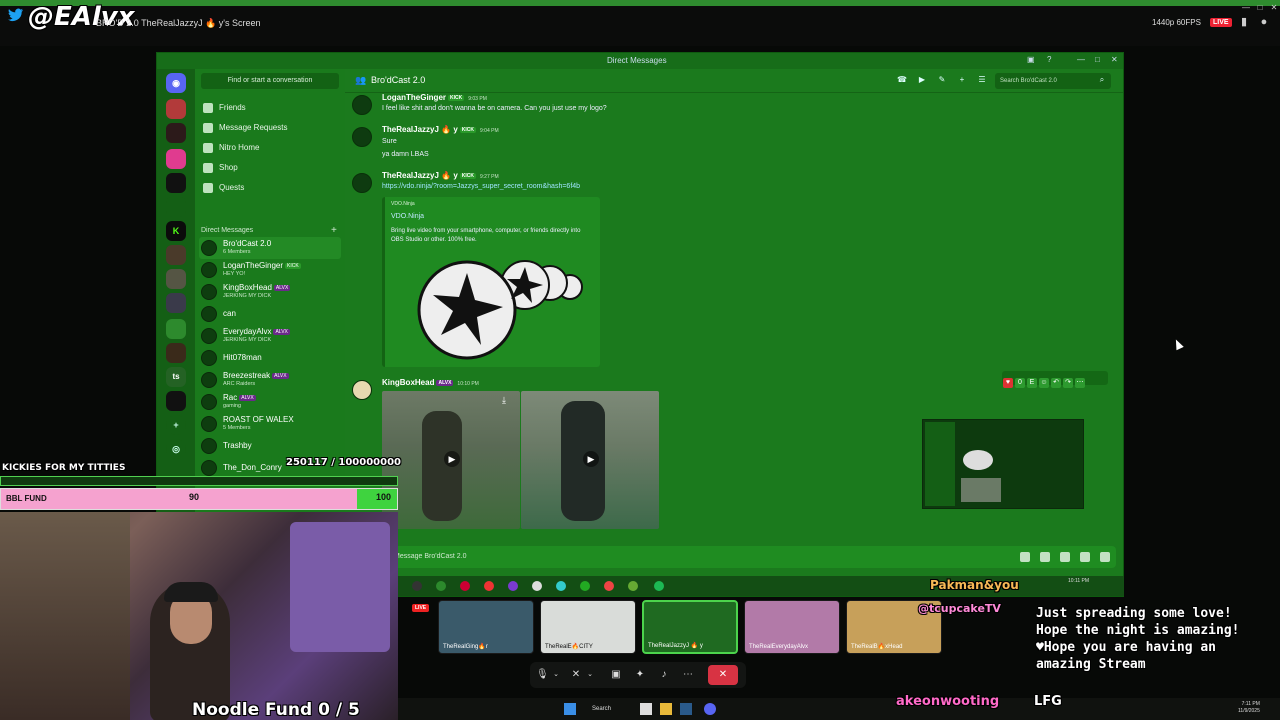 The height and width of the screenshot is (720, 1280). I want to click on forward-icon: ↷, so click(1068, 383).